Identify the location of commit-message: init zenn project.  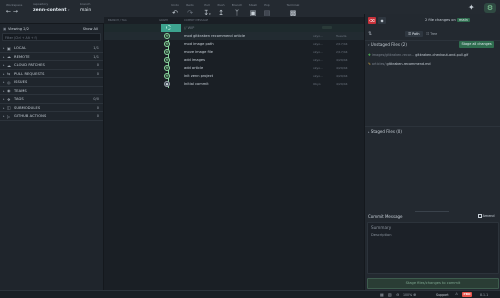
(199, 75).